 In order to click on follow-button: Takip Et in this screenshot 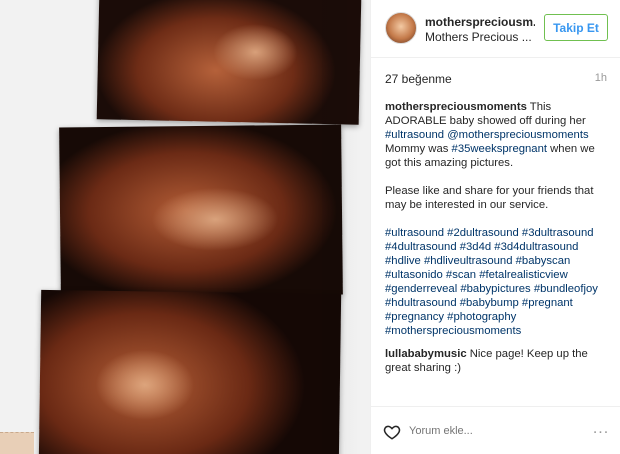, I will do `click(576, 27)`.